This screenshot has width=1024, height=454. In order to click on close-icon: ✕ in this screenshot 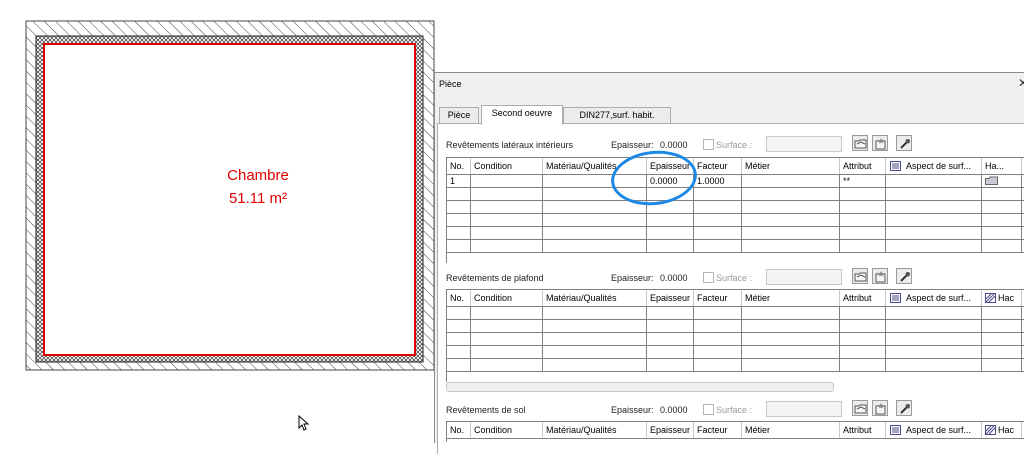, I will do `click(1021, 83)`.